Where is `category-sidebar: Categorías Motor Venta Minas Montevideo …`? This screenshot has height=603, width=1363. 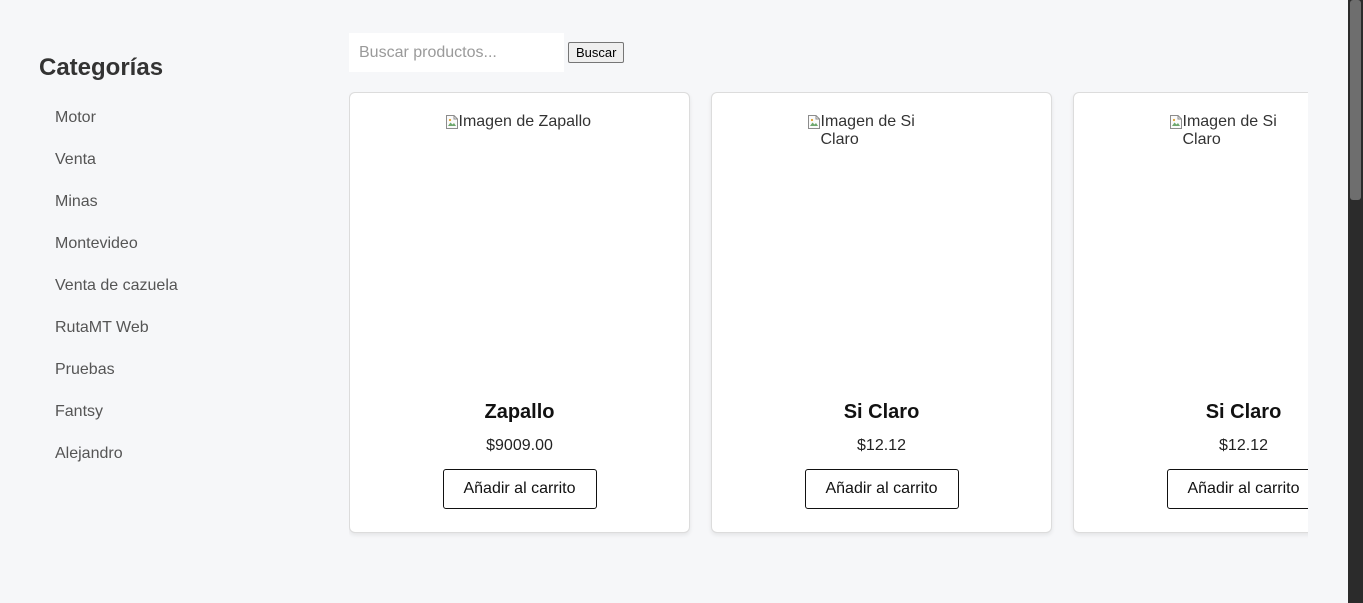
category-sidebar: Categorías Motor Venta Minas Montevideo … is located at coordinates (169, 258).